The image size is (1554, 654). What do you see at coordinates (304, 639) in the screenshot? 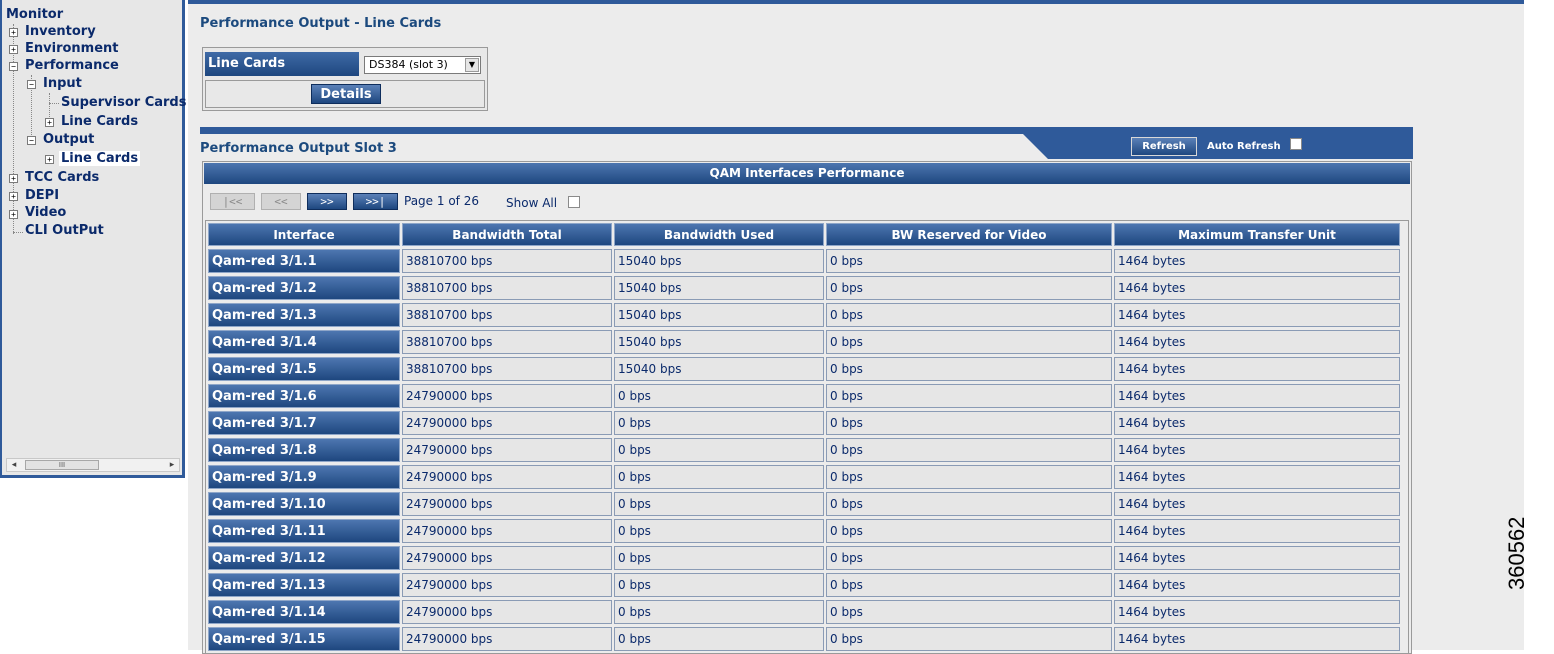
I see `interface-cell: Qam-red 3/1.15` at bounding box center [304, 639].